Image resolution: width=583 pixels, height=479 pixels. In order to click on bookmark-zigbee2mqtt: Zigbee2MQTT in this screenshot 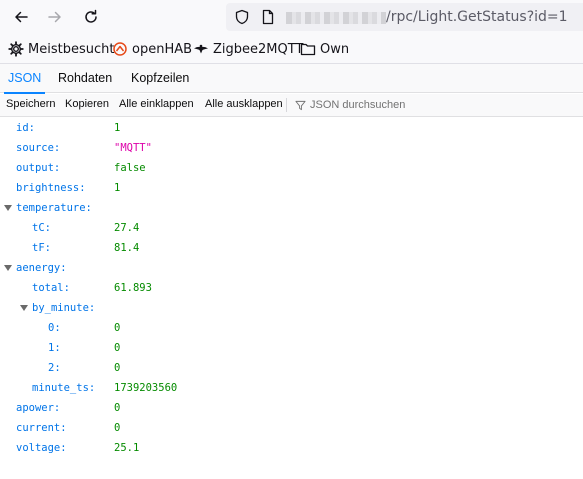, I will do `click(248, 49)`.